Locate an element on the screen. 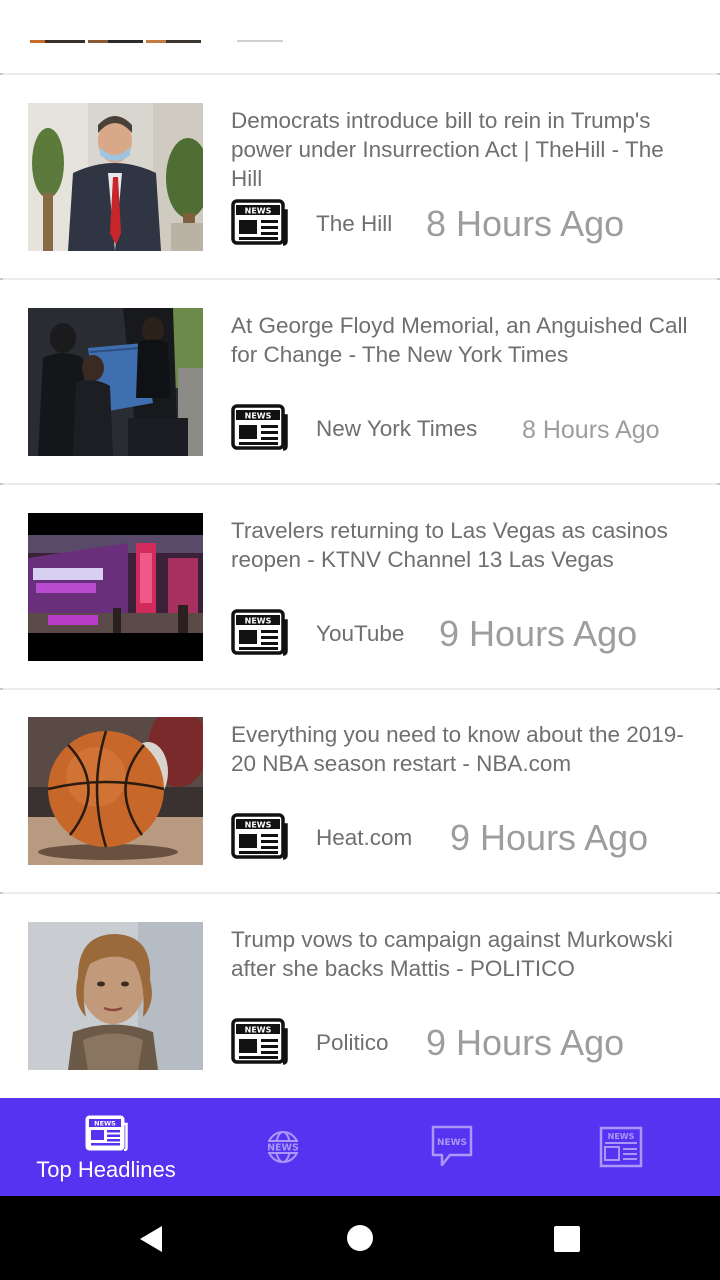 The height and width of the screenshot is (1280, 720). news-page-icon: NEWS is located at coordinates (621, 1147).